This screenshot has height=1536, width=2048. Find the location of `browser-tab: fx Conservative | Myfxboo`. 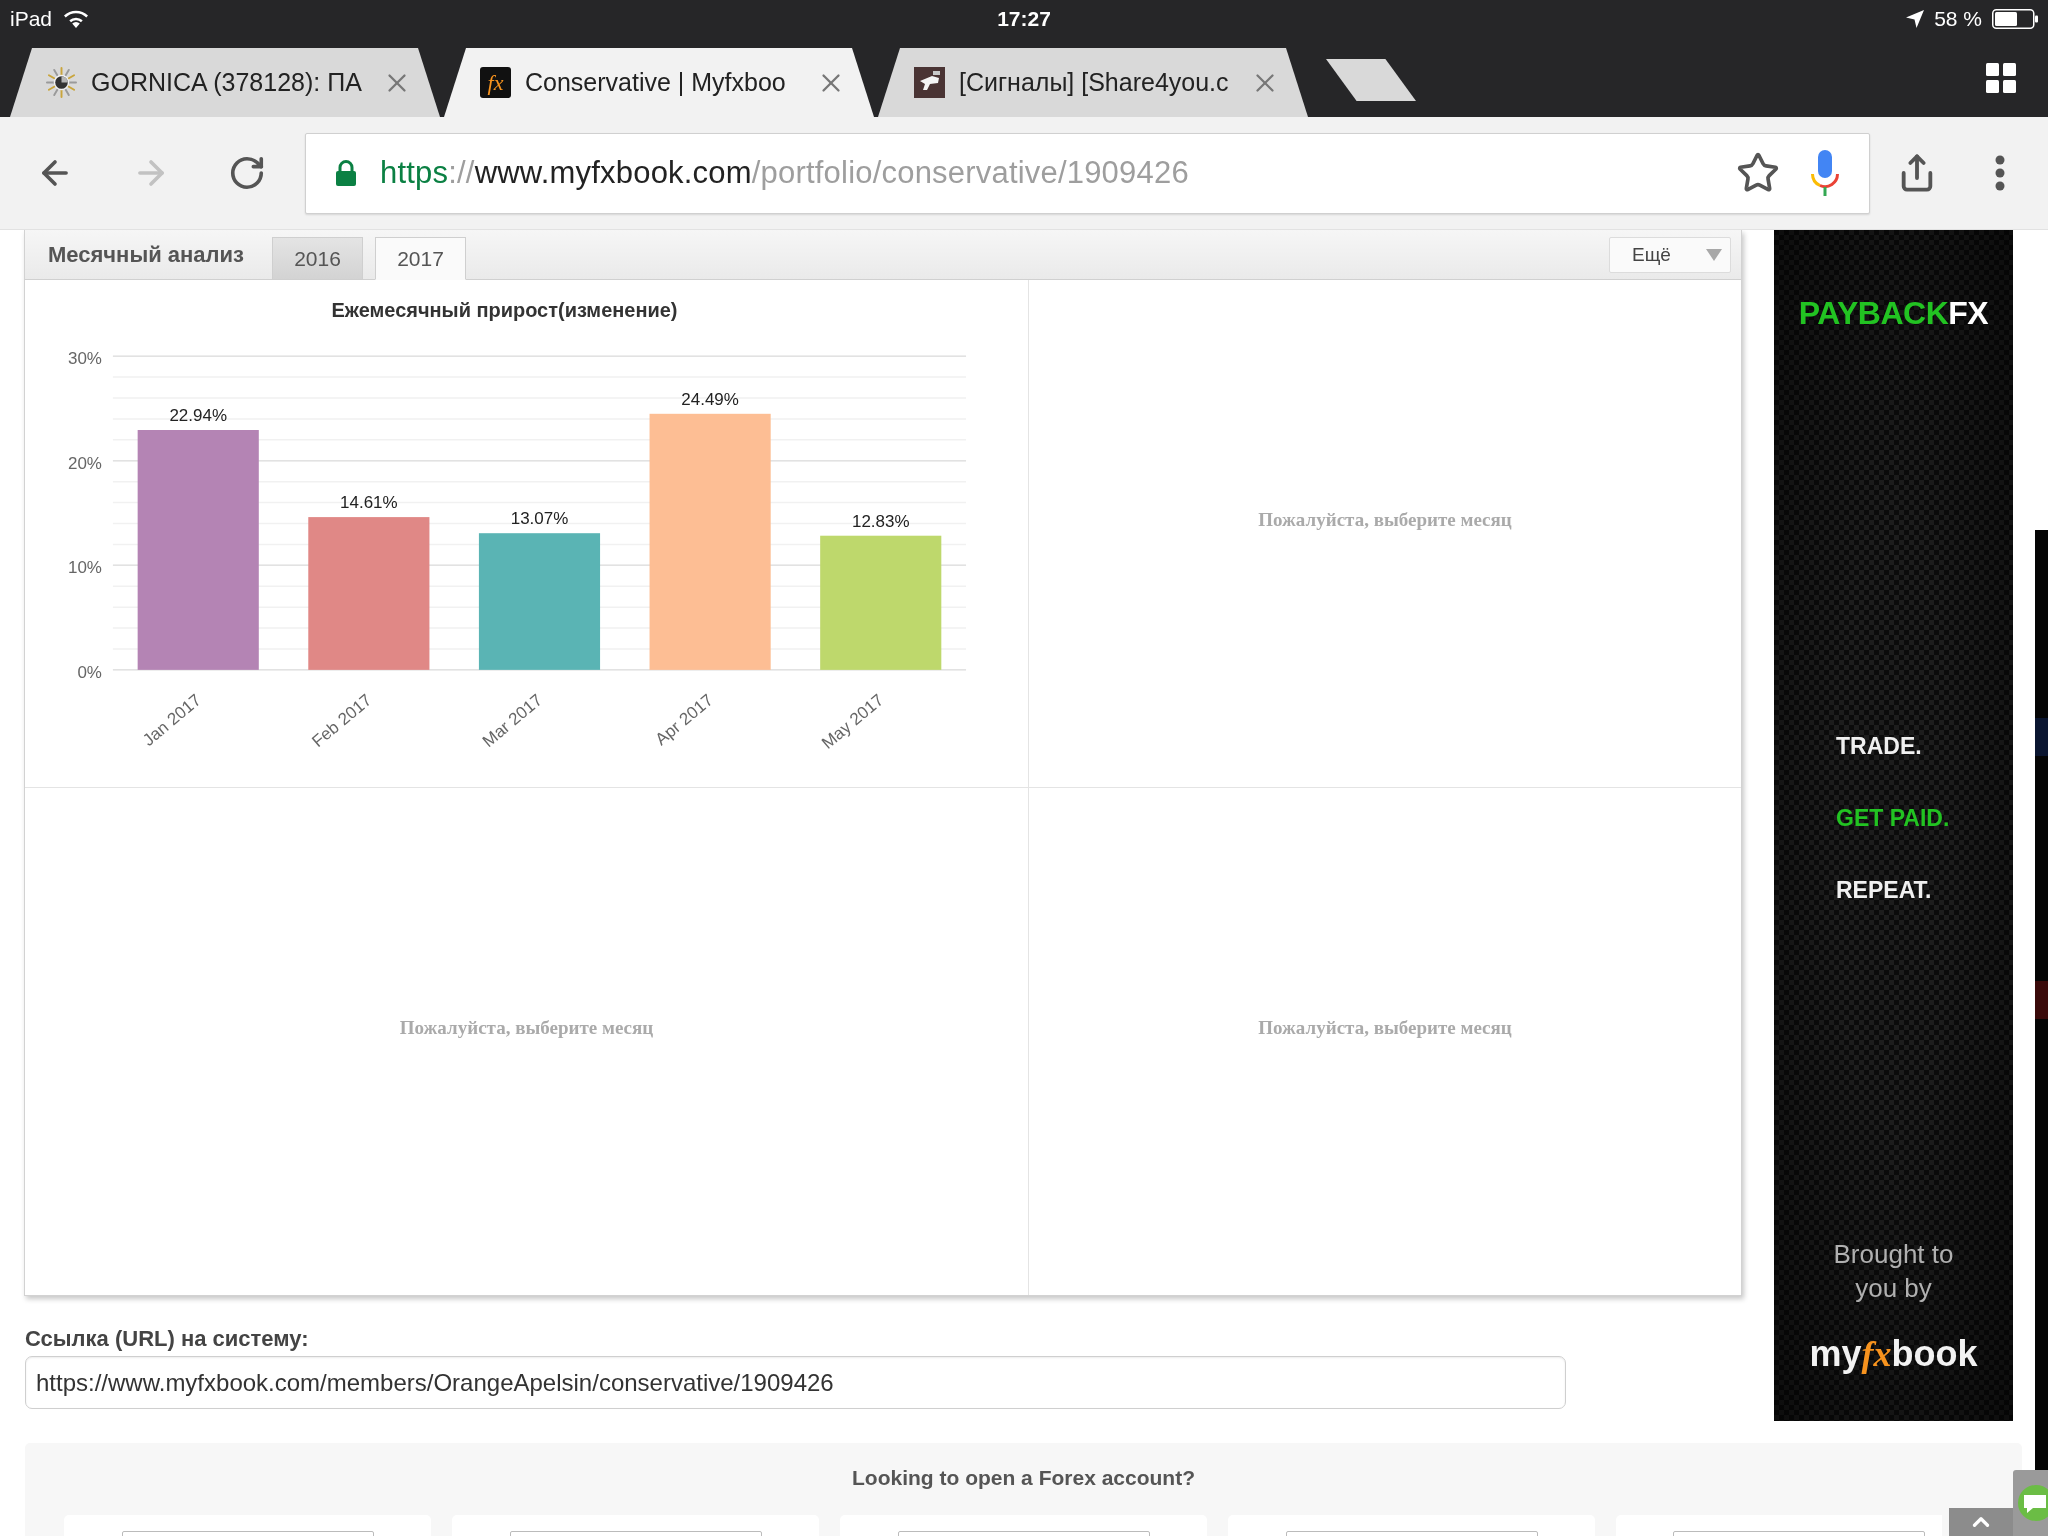

browser-tab: fx Conservative | Myfxboo is located at coordinates (659, 82).